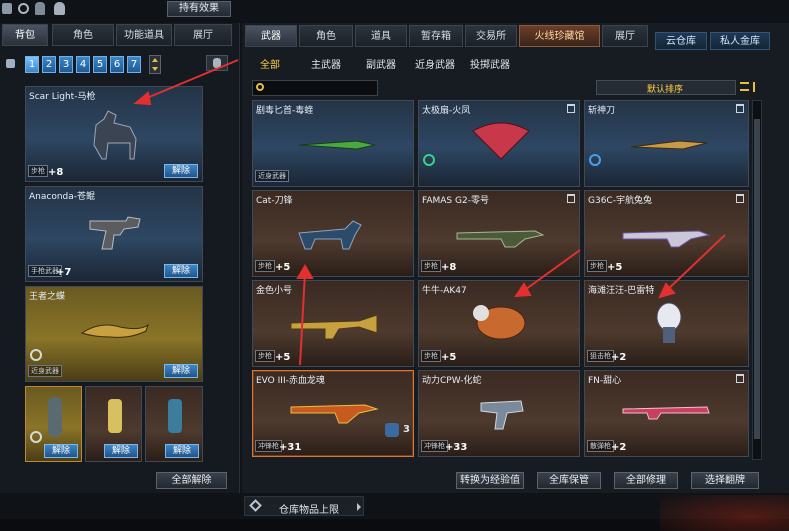 Image resolution: width=789 pixels, height=531 pixels. Describe the element at coordinates (45, 371) in the screenshot. I see `item-type-tag: 近身武器` at that location.